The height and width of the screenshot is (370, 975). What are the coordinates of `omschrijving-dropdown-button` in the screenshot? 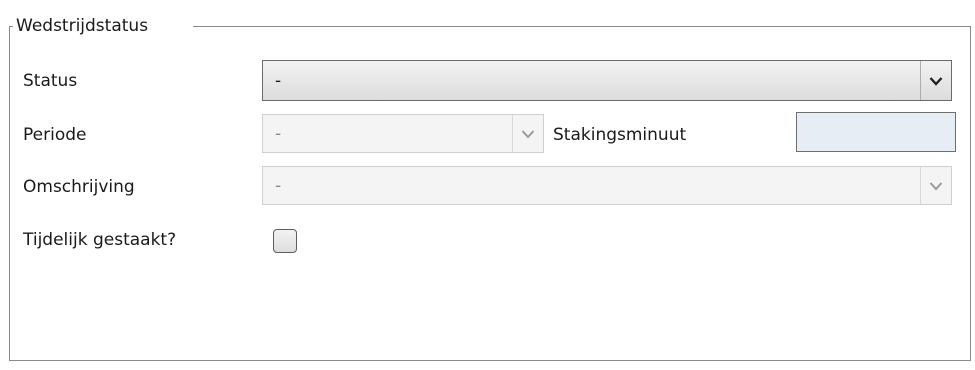 It's located at (935, 185).